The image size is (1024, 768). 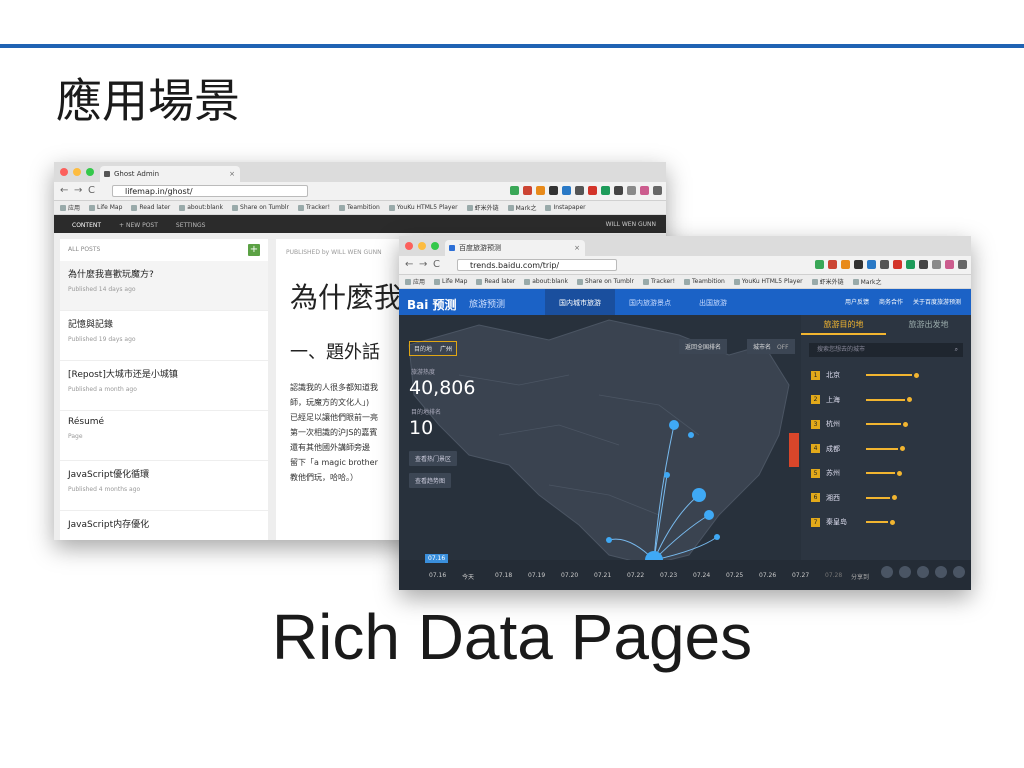 I want to click on wechat-icon, so click(x=923, y=572).